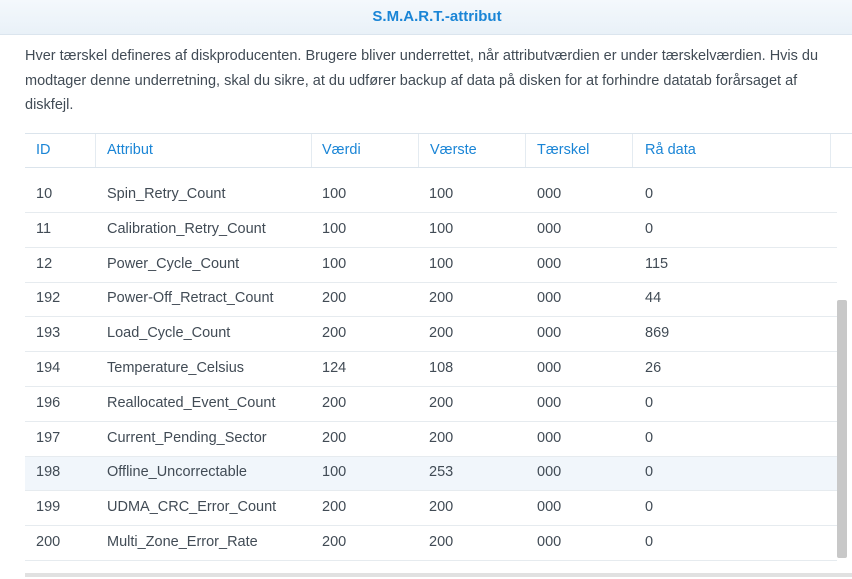  I want to click on cell-raw-data: 115, so click(657, 263).